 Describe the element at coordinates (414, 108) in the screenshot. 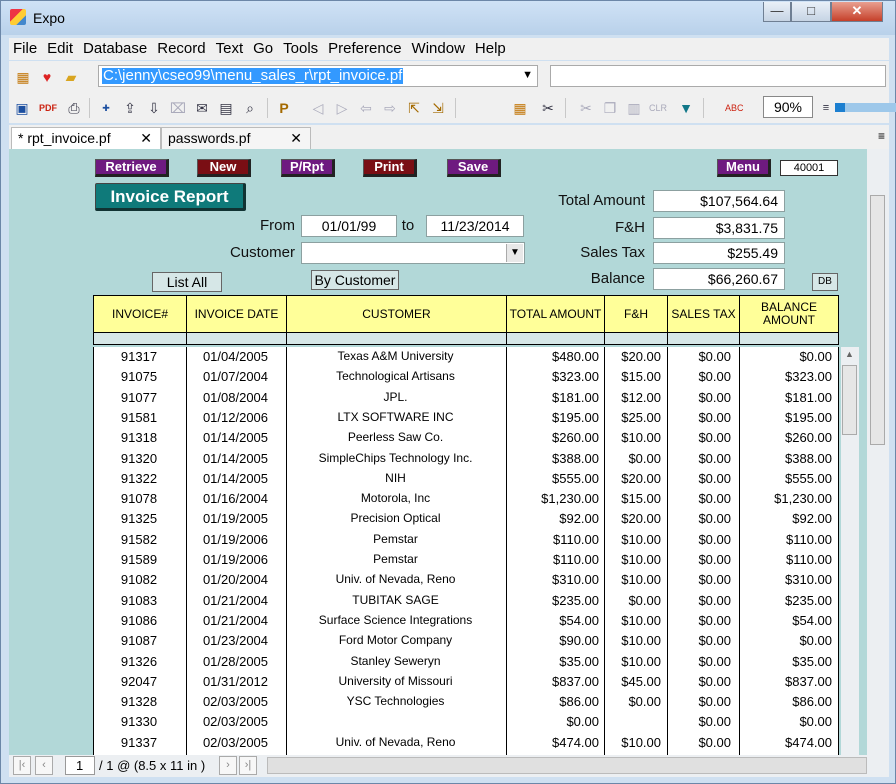

I see `jump-start-icon: ⇱` at that location.